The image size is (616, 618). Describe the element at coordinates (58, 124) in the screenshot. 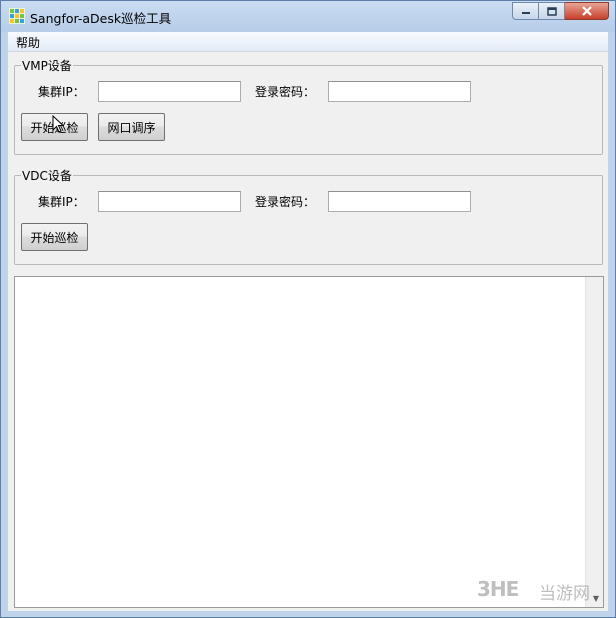

I see `mouse-cursor-icon` at that location.